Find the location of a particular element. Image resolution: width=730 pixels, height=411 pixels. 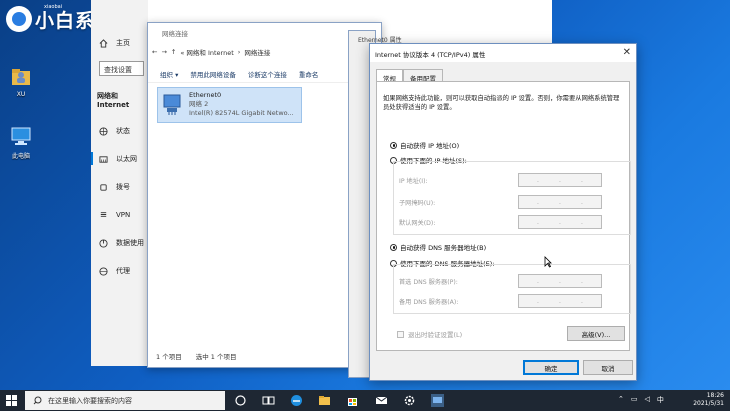

address-bar: ← → ↑ « 网络和 Internet › 网络连接 is located at coordinates (264, 52).